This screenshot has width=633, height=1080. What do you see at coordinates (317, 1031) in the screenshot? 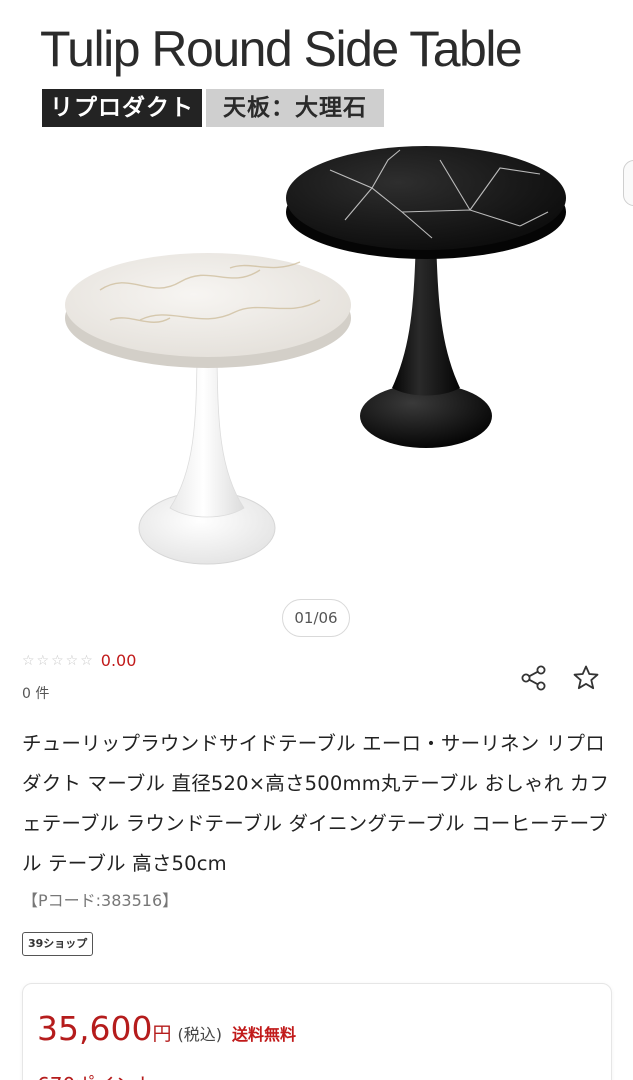
I see `price-card: 35,600 円 (税込) 送料無料 670ポイント` at bounding box center [317, 1031].